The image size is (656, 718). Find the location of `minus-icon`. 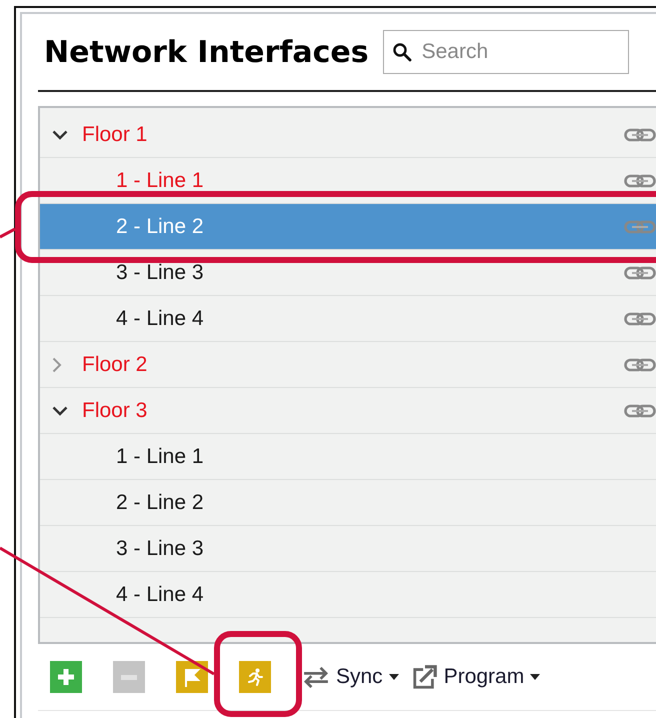

minus-icon is located at coordinates (129, 677).